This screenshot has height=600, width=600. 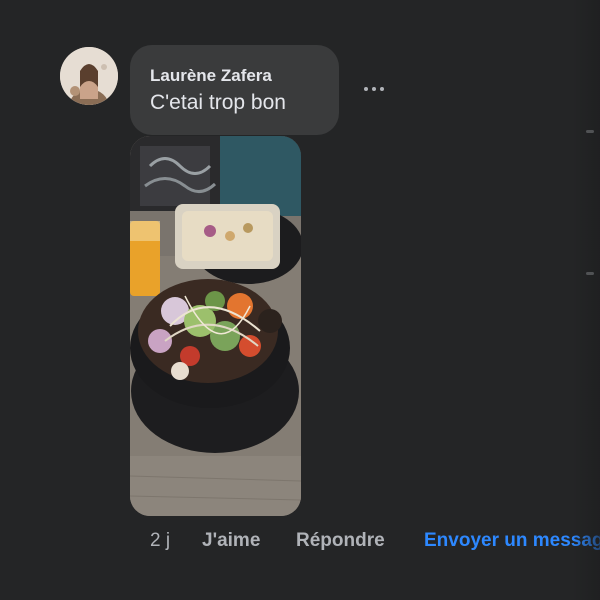 I want to click on profile-photo-icon, so click(x=89, y=76).